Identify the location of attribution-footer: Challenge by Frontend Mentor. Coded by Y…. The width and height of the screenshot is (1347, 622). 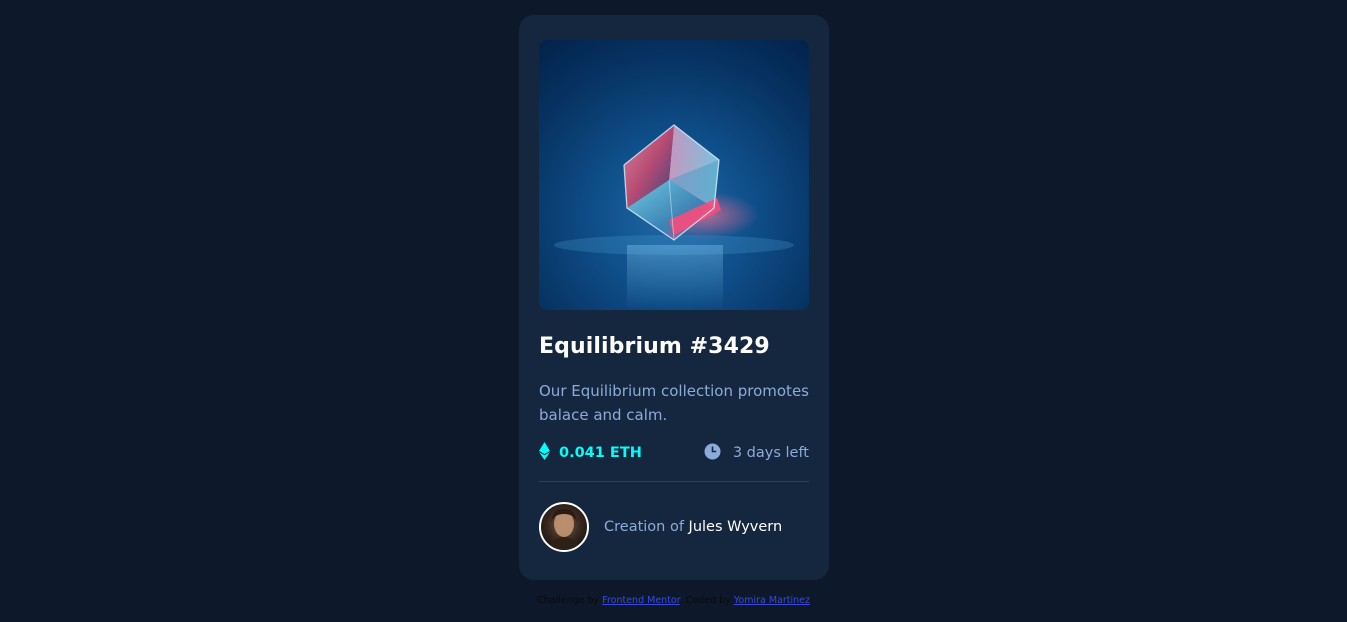
(673, 600).